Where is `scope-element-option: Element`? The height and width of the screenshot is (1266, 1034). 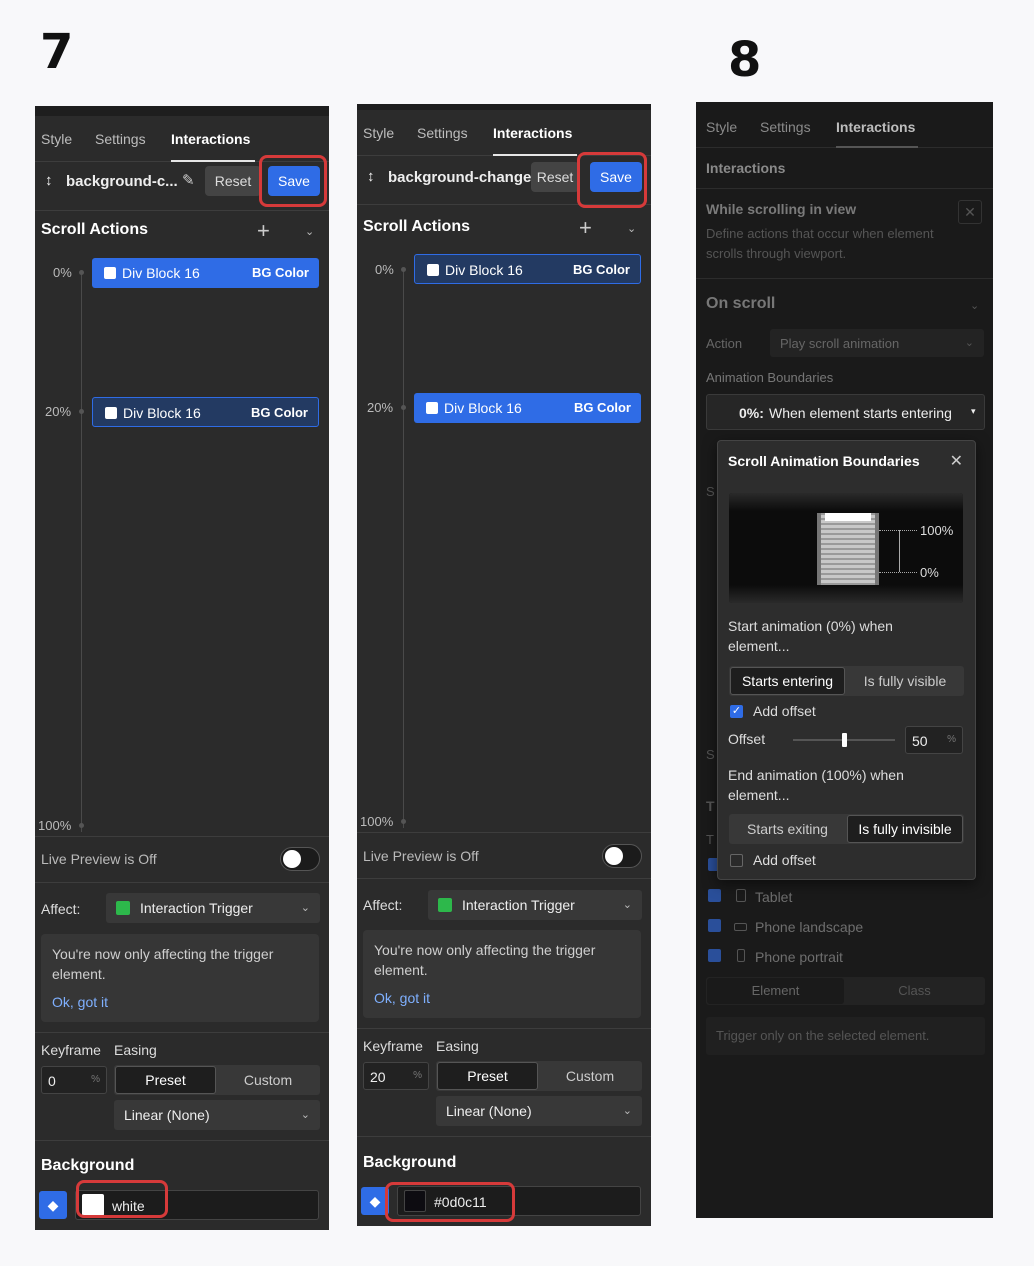 scope-element-option: Element is located at coordinates (775, 991).